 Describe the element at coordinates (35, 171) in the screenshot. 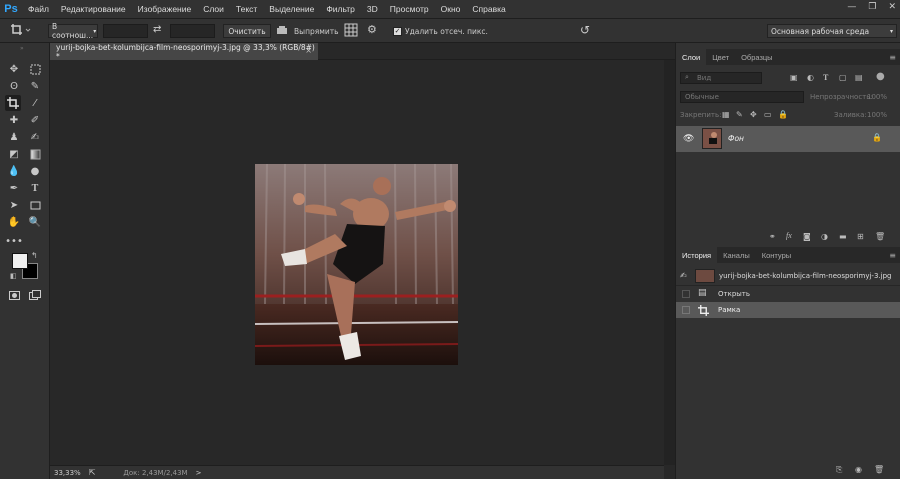

I see `dodge-tool-icon: ●` at that location.